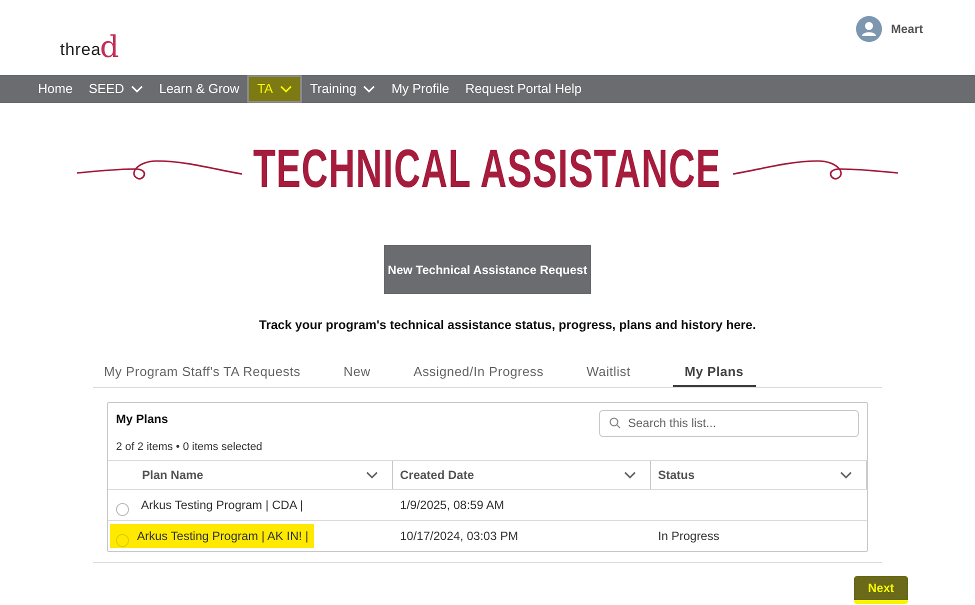 The width and height of the screenshot is (975, 605). I want to click on logo: thread, so click(90, 37).